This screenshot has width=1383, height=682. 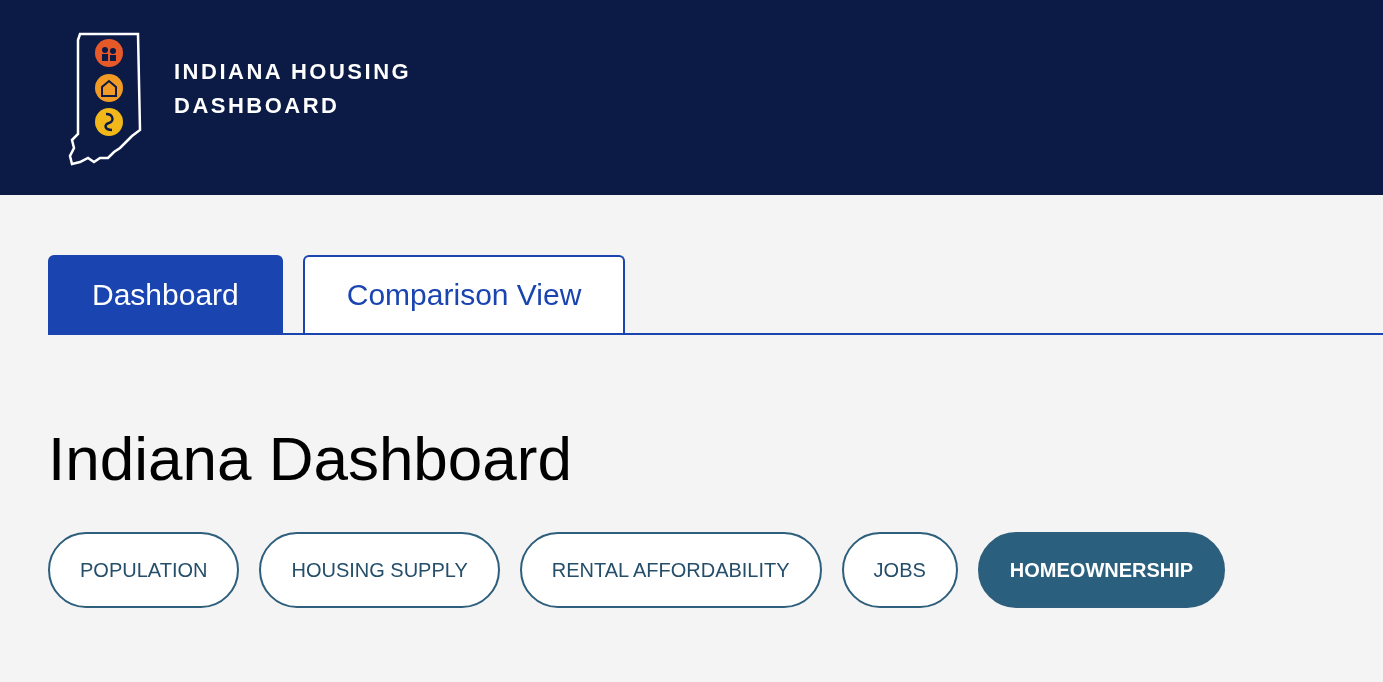 What do you see at coordinates (144, 570) in the screenshot?
I see `topic-pill: POPULATION` at bounding box center [144, 570].